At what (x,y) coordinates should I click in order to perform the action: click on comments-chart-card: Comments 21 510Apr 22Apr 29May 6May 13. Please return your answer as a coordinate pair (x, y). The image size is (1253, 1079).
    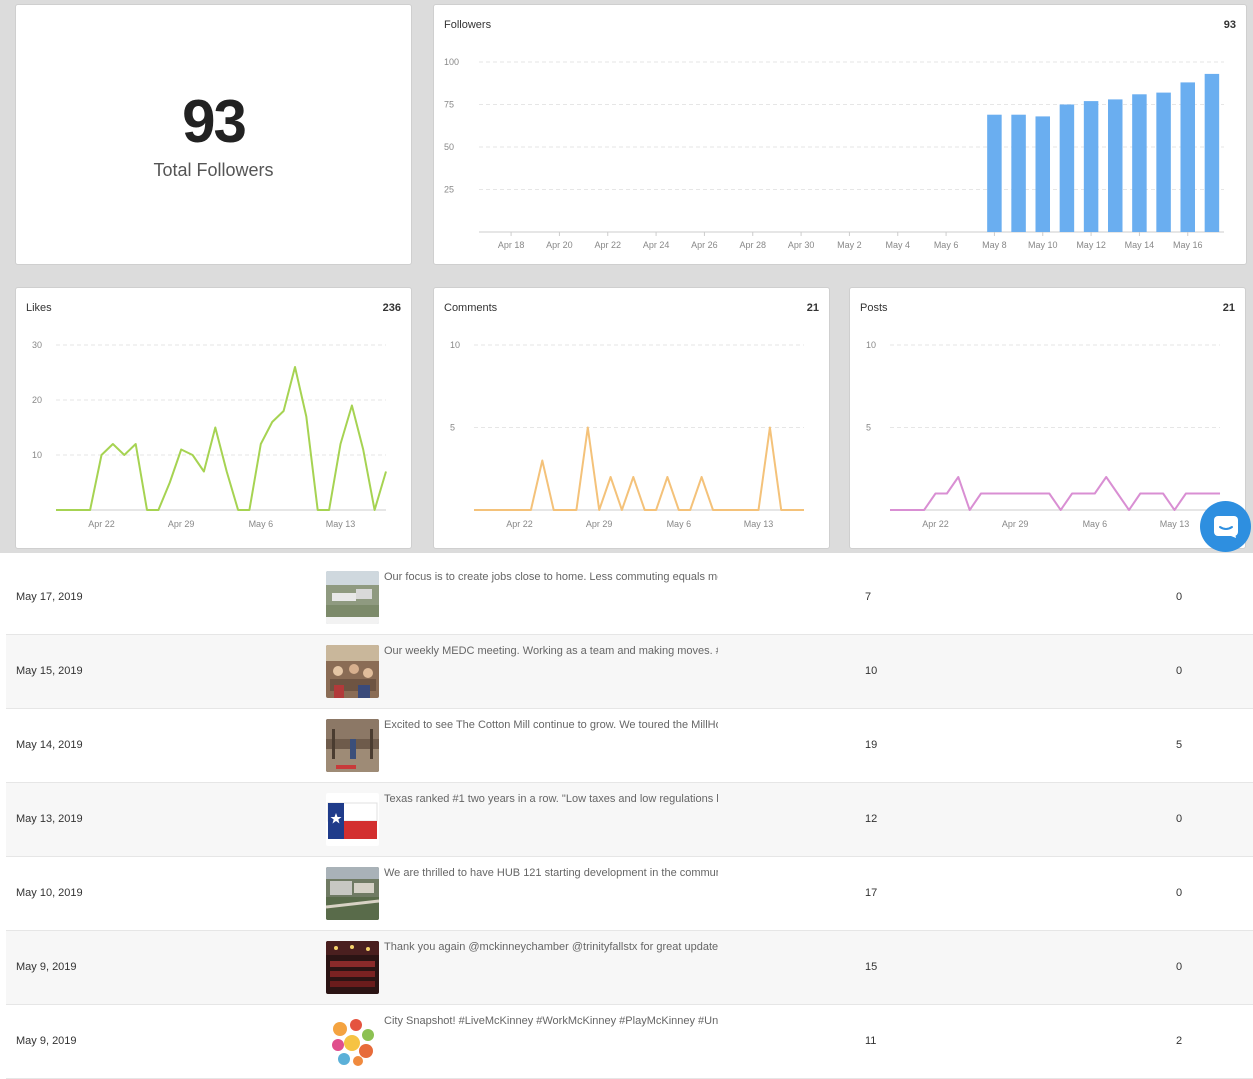
    Looking at the image, I should click on (631, 418).